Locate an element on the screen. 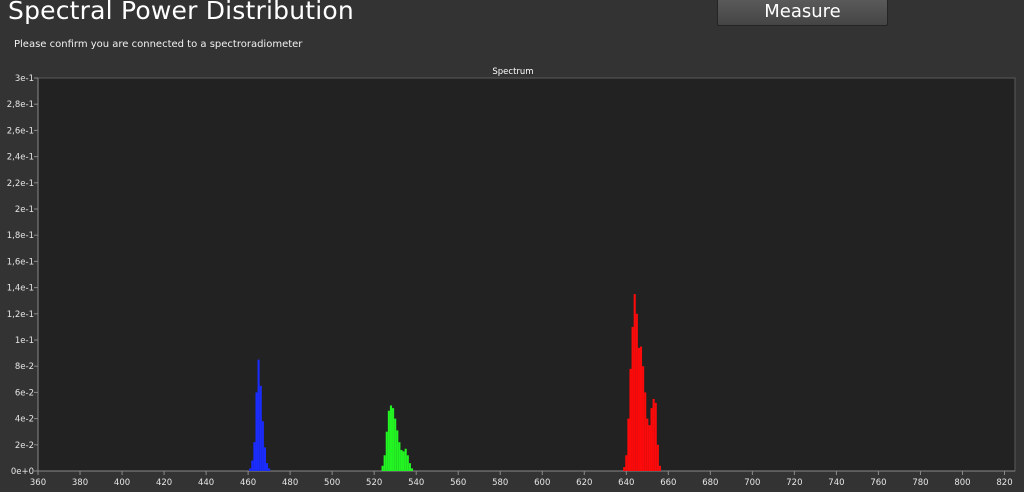 The height and width of the screenshot is (492, 1024). x-tick-label: 820 is located at coordinates (1004, 483).